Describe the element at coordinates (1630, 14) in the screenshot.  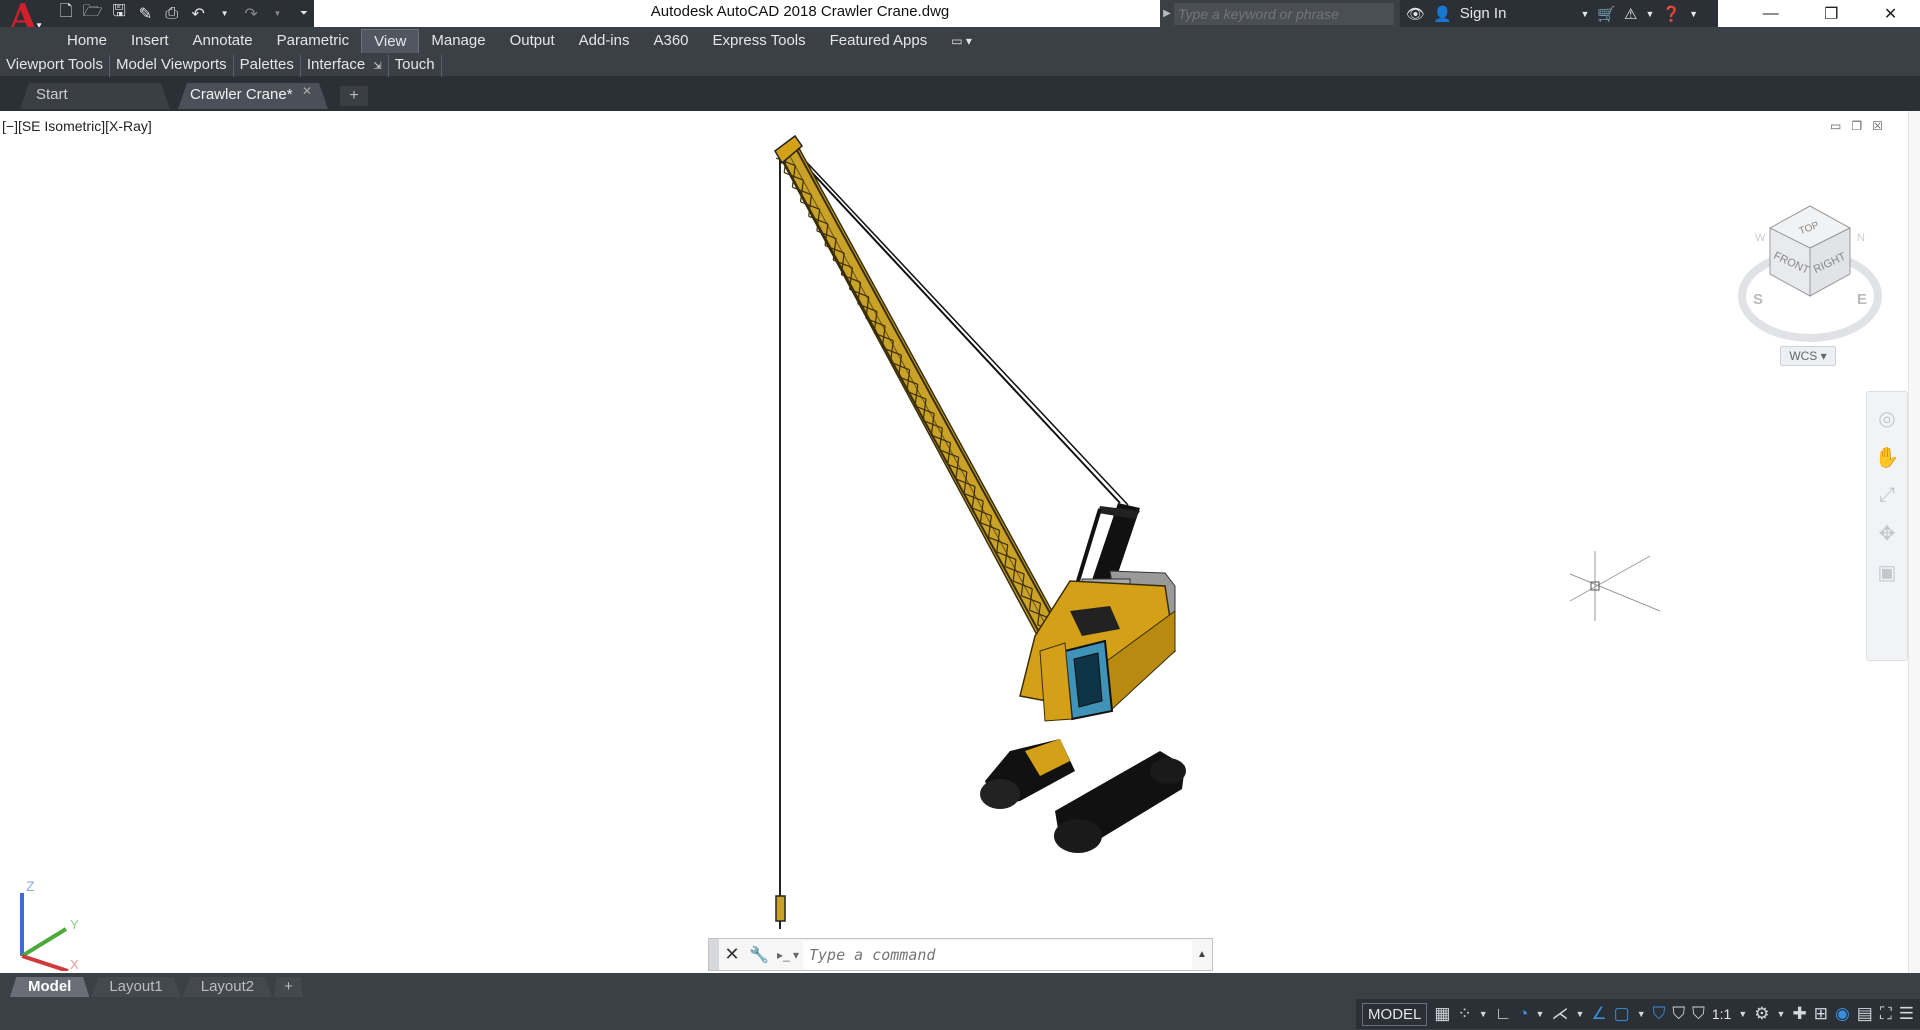
I see `autodesk-exchange-icon: ⚠` at that location.